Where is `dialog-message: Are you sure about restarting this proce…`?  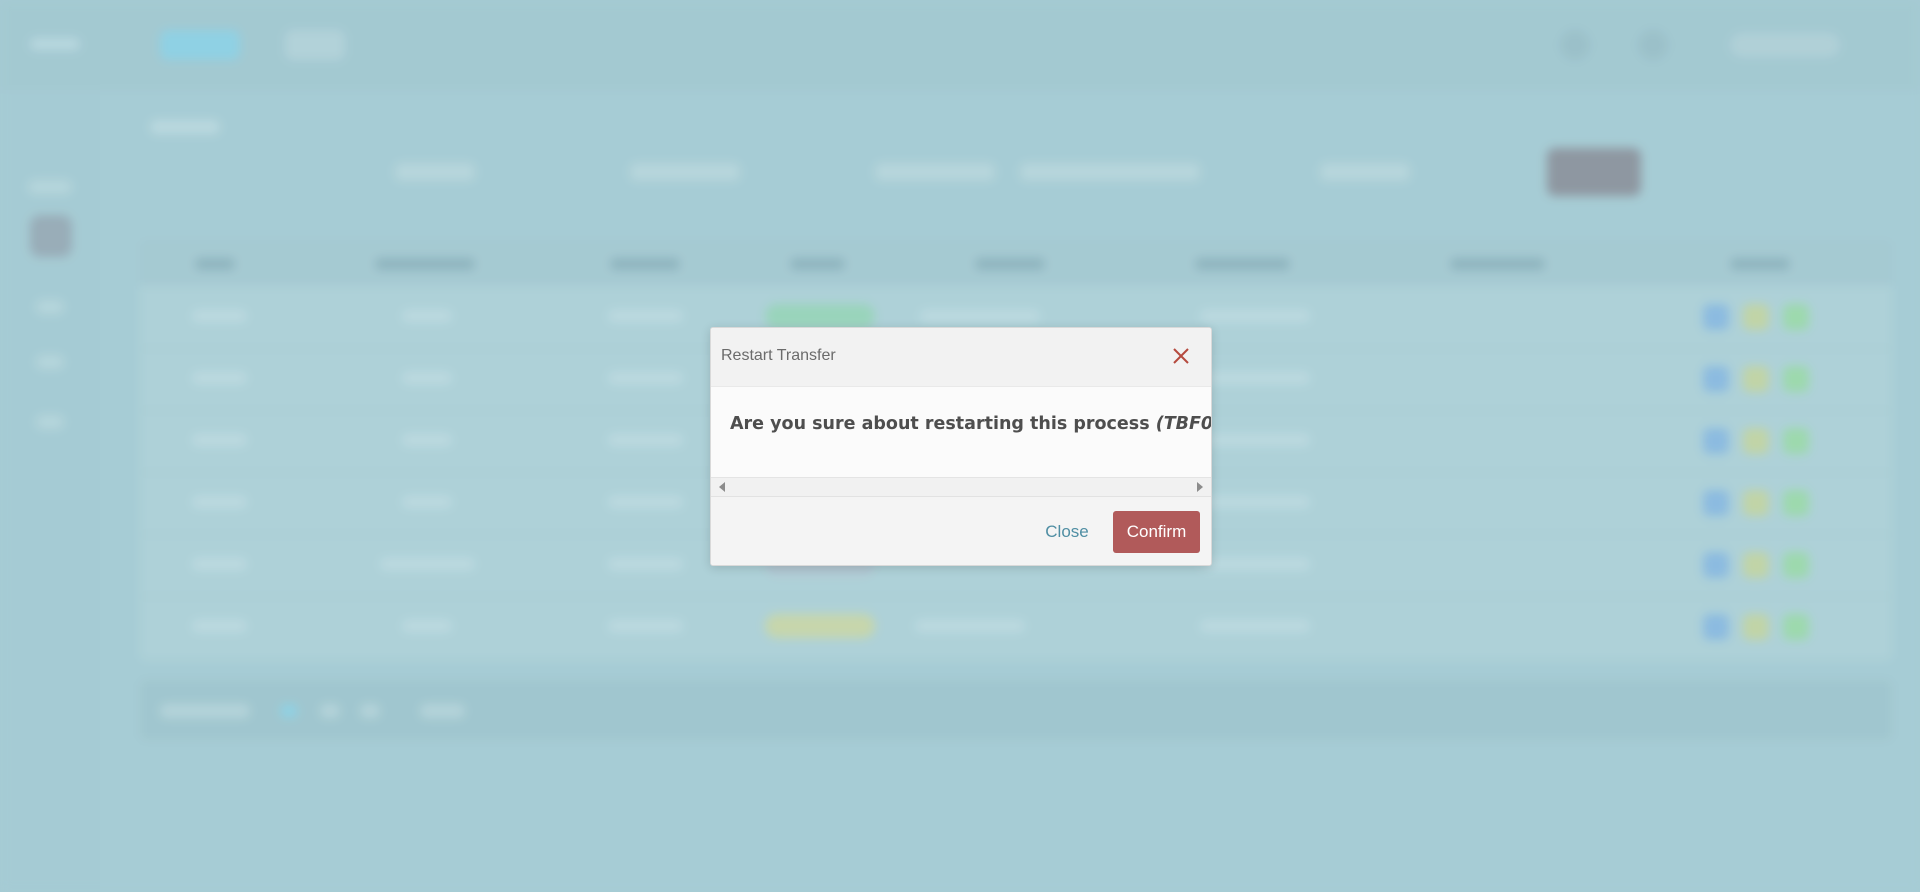 dialog-message: Are you sure about restarting this proce… is located at coordinates (971, 424).